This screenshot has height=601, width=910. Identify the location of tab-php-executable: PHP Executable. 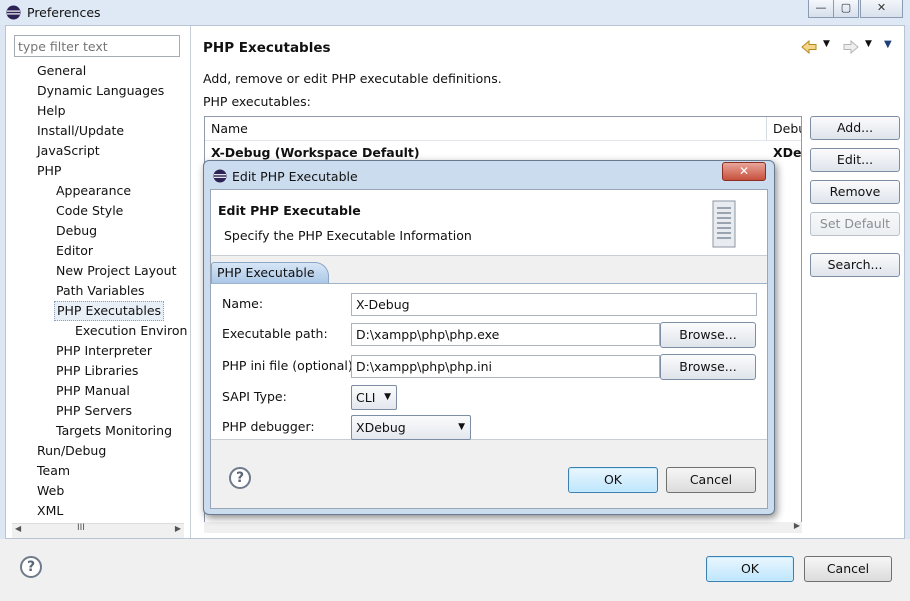
(270, 273).